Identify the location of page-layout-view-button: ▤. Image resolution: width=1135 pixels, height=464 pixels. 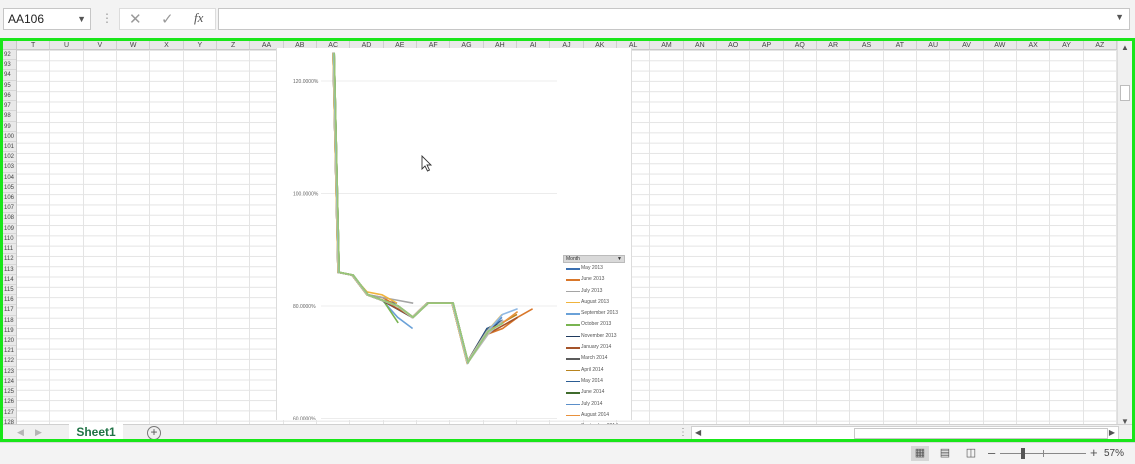
(945, 453).